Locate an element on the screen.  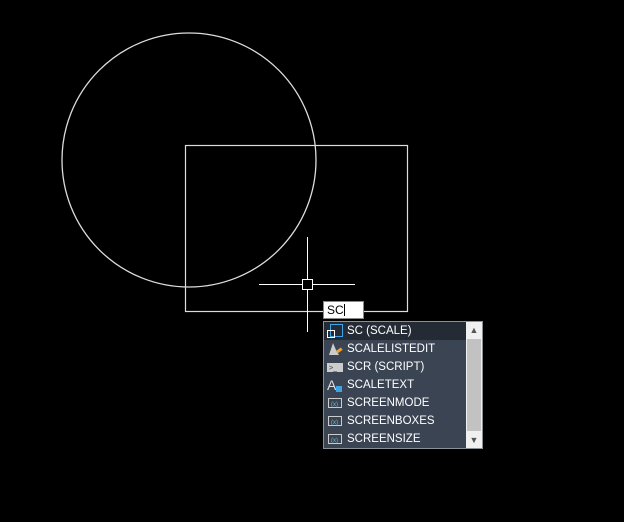
text-caret is located at coordinates (344, 310).